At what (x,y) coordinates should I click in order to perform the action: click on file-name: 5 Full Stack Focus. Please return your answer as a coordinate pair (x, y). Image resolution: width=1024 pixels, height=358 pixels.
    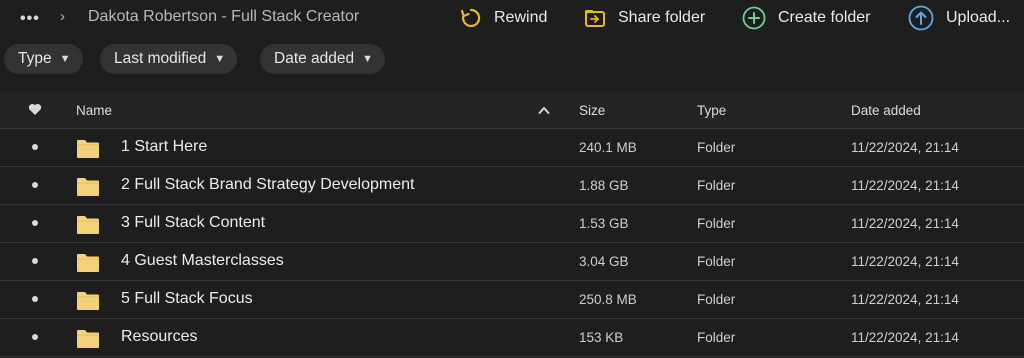
    Looking at the image, I should click on (187, 298).